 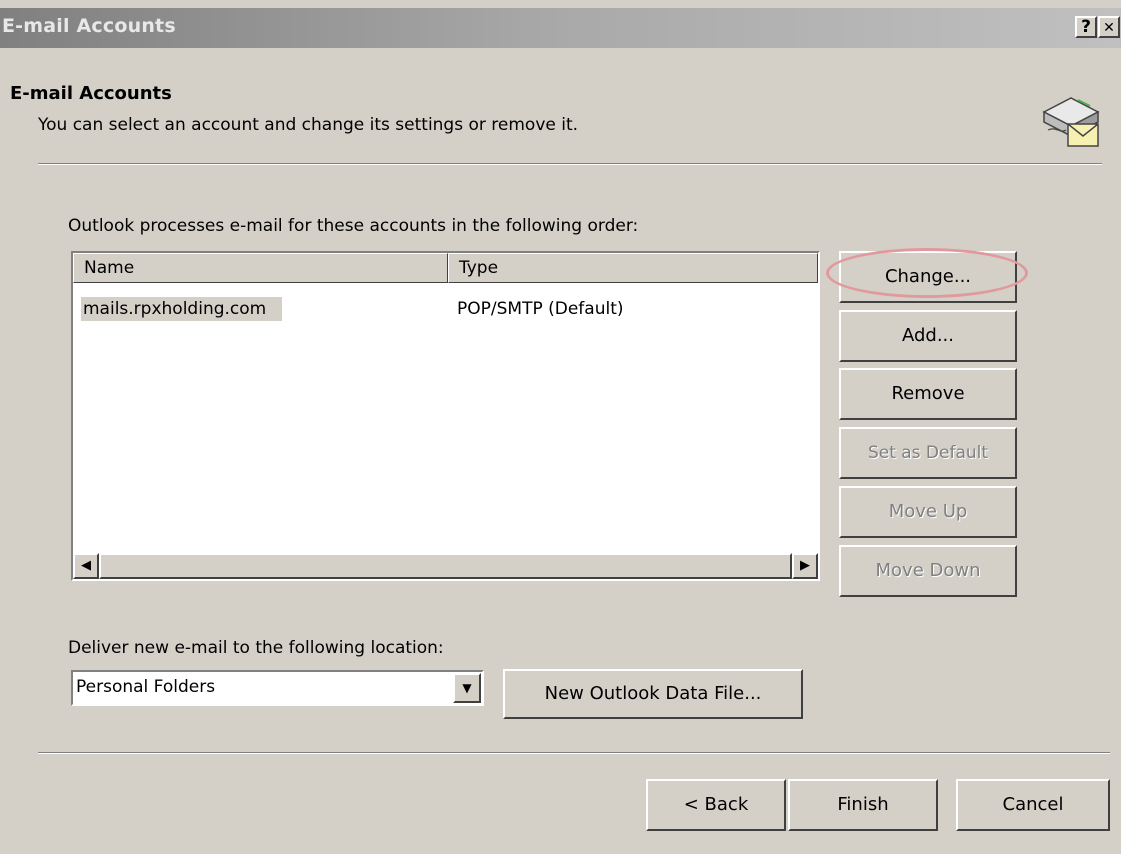 I want to click on title-bar: E-mail Accounts ? ✕, so click(x=560, y=28).